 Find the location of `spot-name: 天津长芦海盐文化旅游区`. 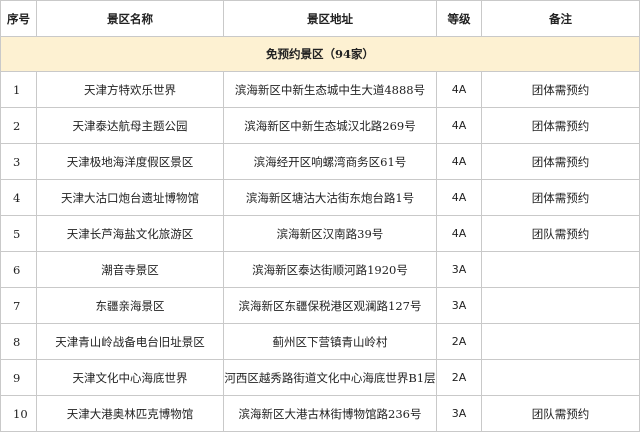

spot-name: 天津长芦海盐文化旅游区 is located at coordinates (130, 233).